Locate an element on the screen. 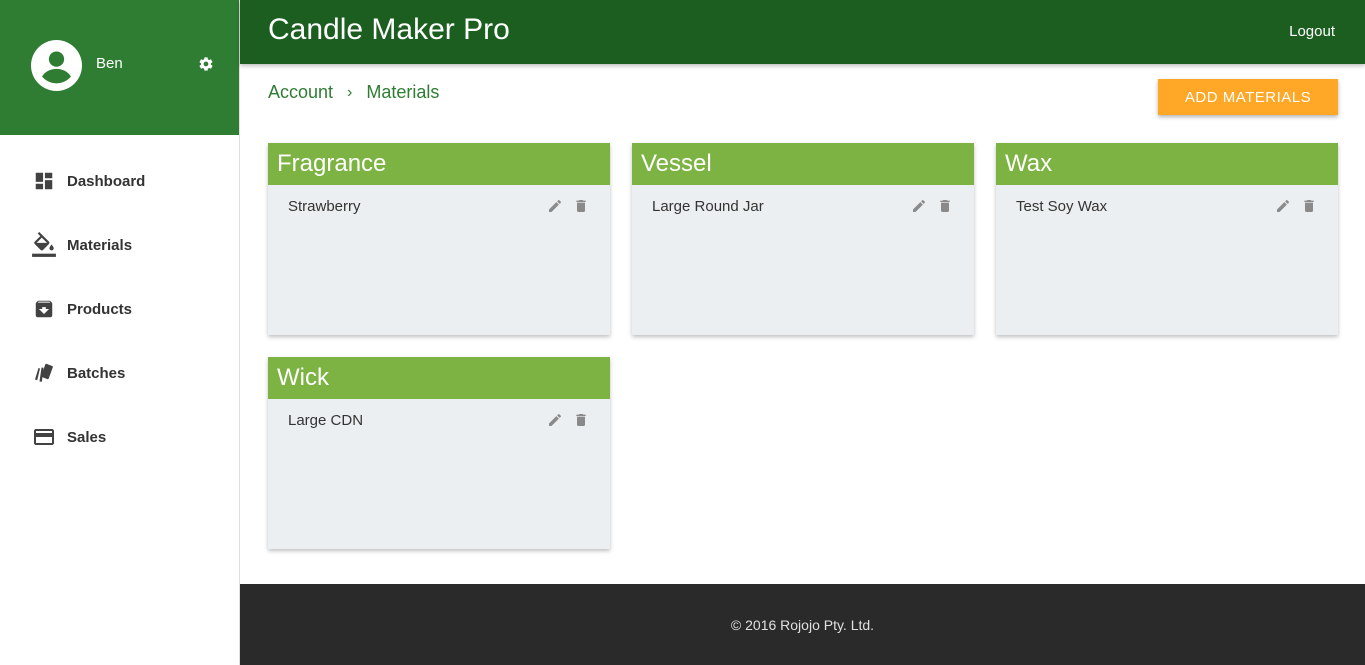  breadcrumb-account: Account is located at coordinates (300, 92).